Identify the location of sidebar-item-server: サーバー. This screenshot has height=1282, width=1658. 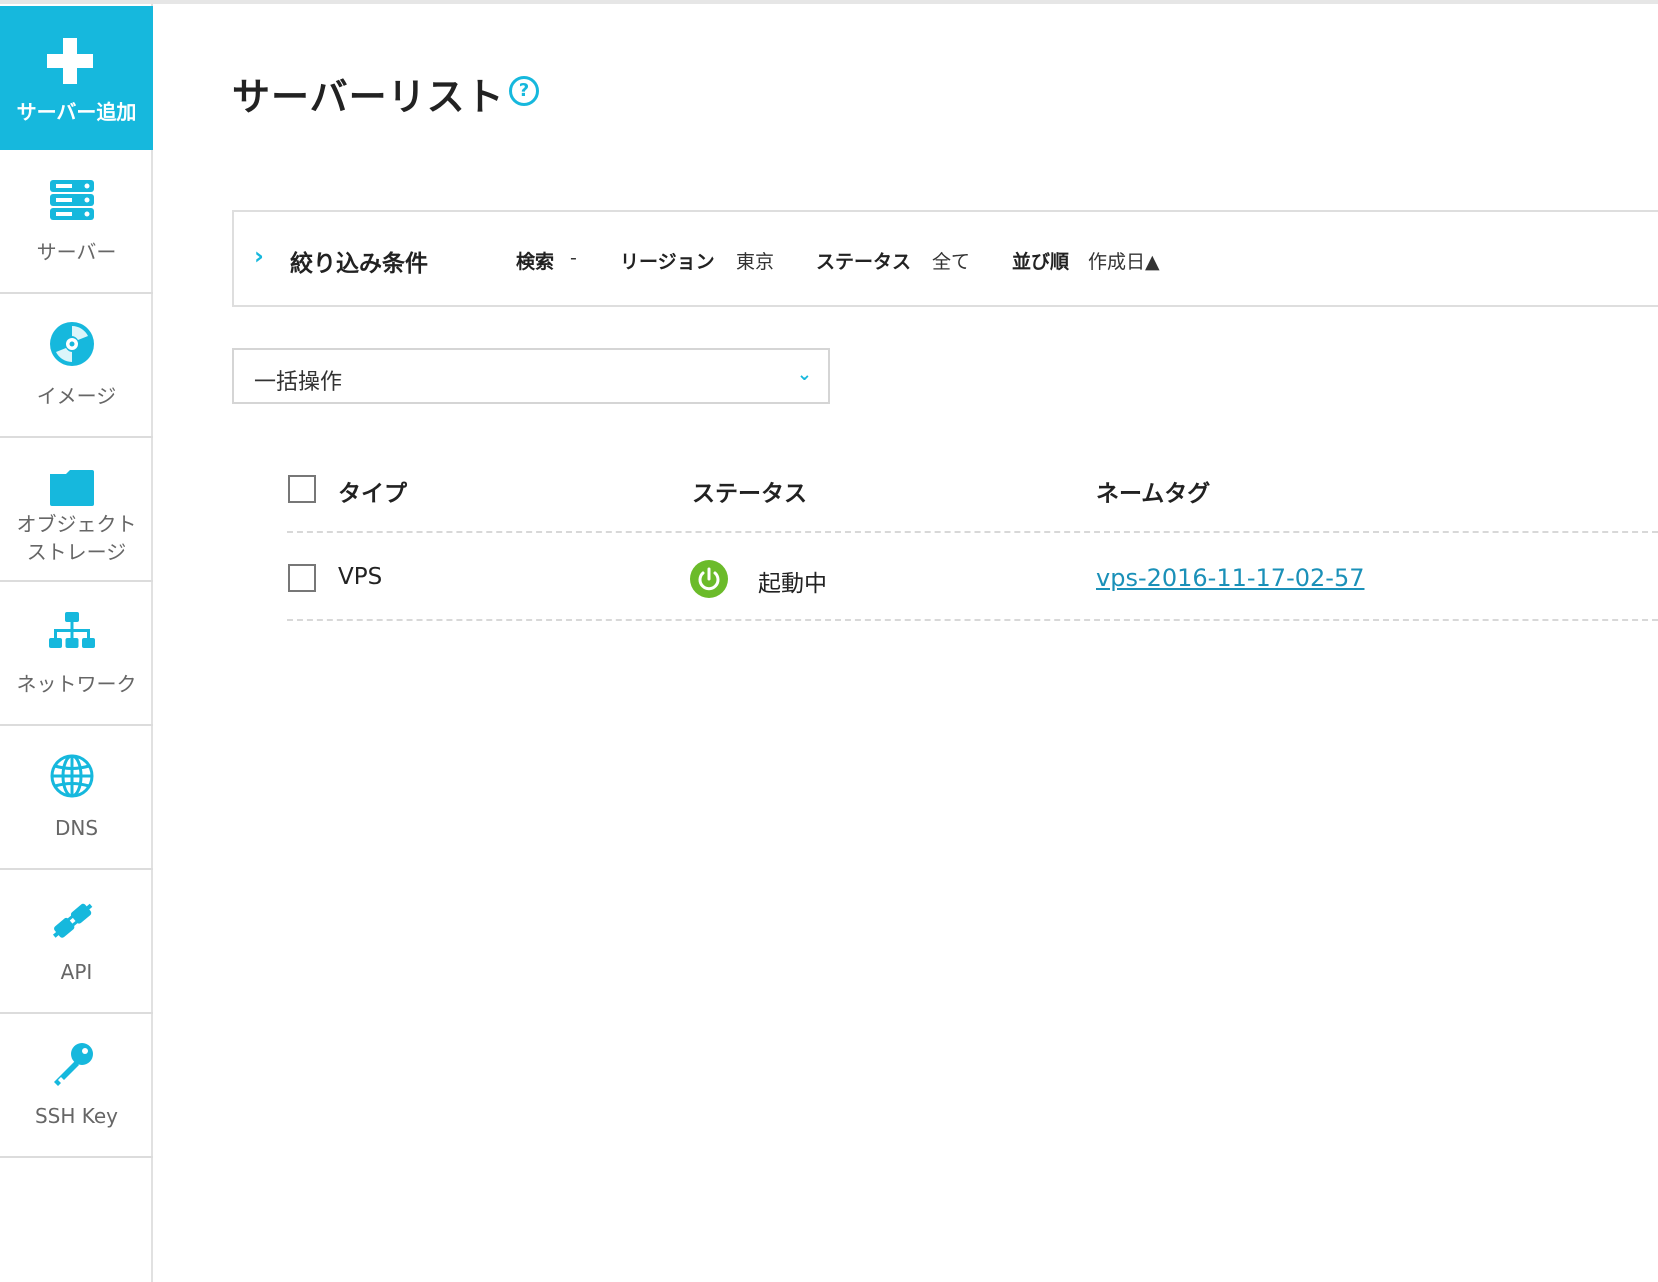
(76, 222).